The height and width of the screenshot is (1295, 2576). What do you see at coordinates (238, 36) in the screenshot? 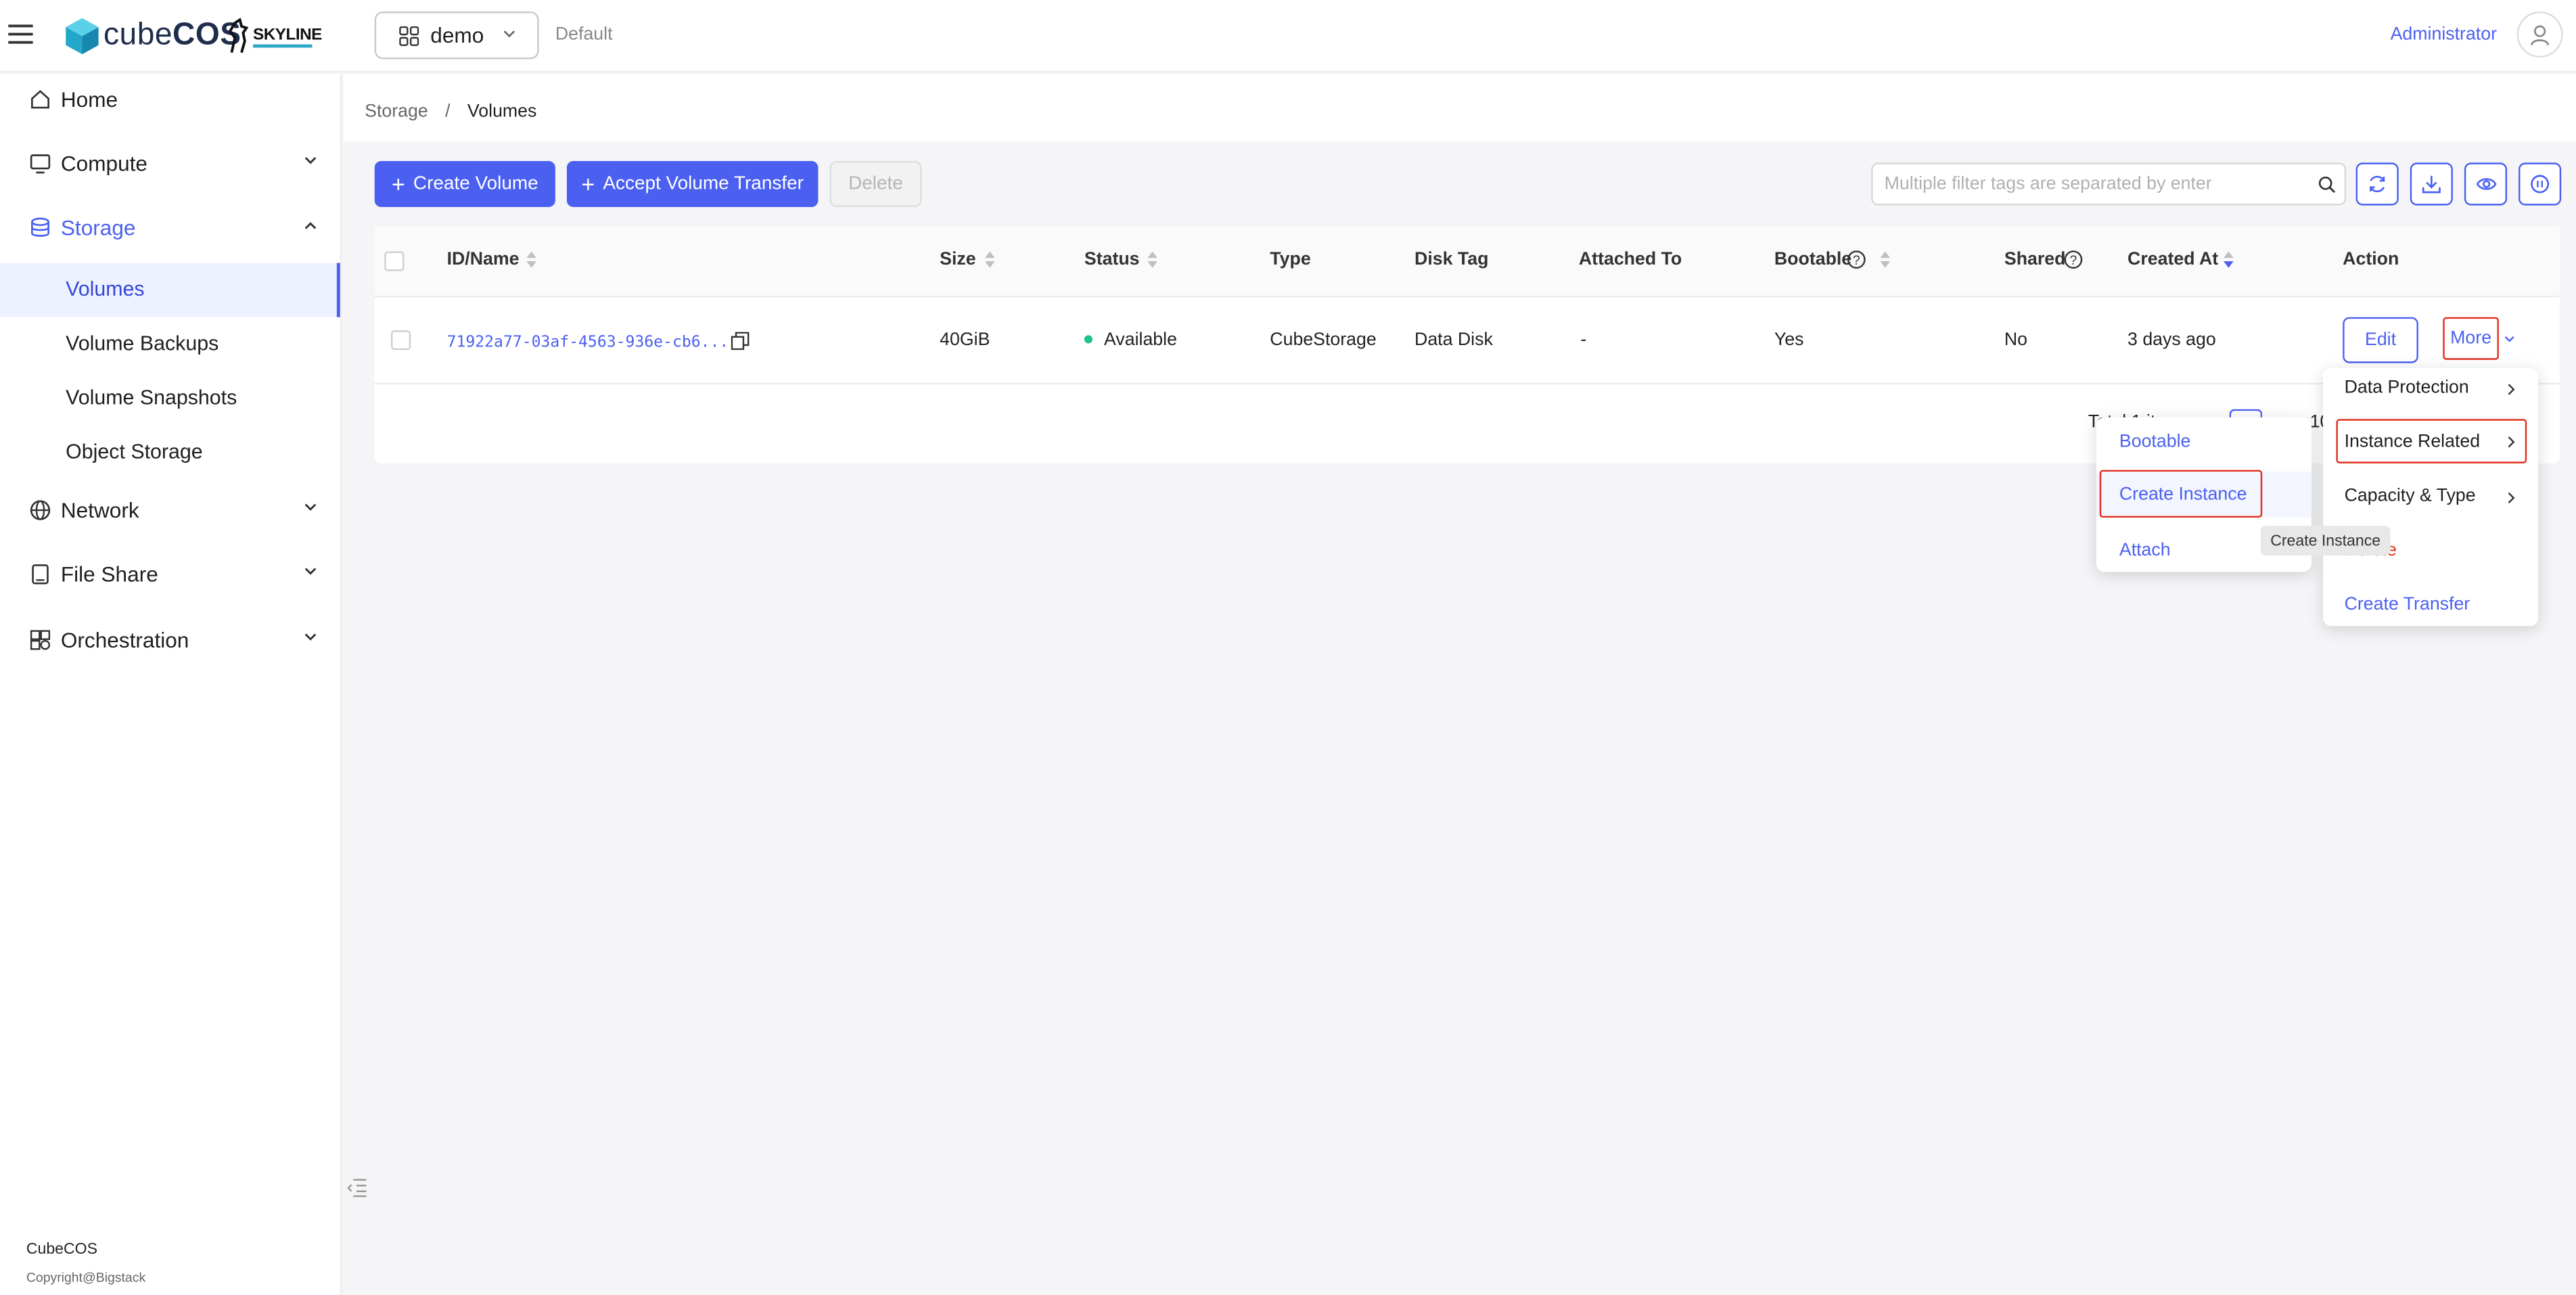
I see `skyline-logo-icon` at bounding box center [238, 36].